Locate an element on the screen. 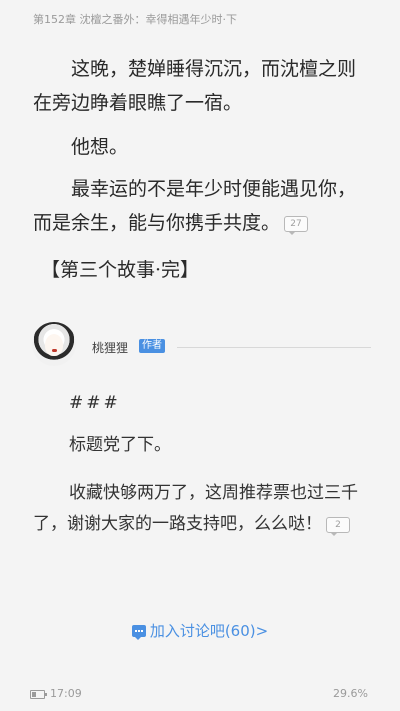 The image size is (400, 711). reader-status-bar: 17:09 29.6% is located at coordinates (200, 696).